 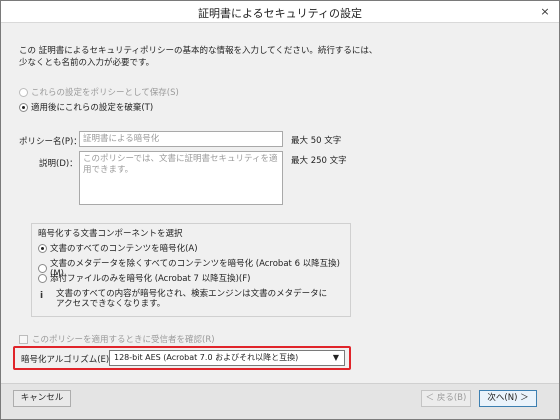 What do you see at coordinates (181, 178) in the screenshot?
I see `description-textarea: このポリシーでは、文書に証明書セキュリティを適 用できます。` at bounding box center [181, 178].